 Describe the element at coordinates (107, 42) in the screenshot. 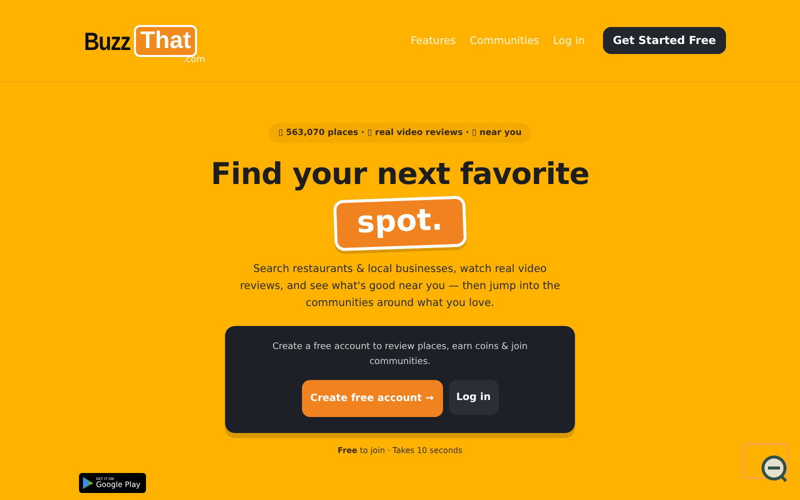

I see `logo-text: Buzz` at that location.